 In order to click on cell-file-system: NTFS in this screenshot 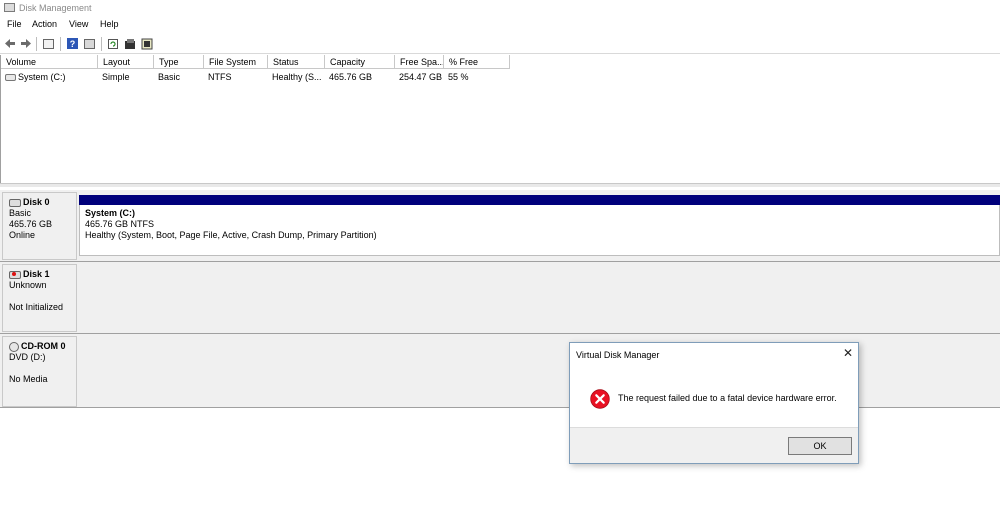, I will do `click(220, 77)`.